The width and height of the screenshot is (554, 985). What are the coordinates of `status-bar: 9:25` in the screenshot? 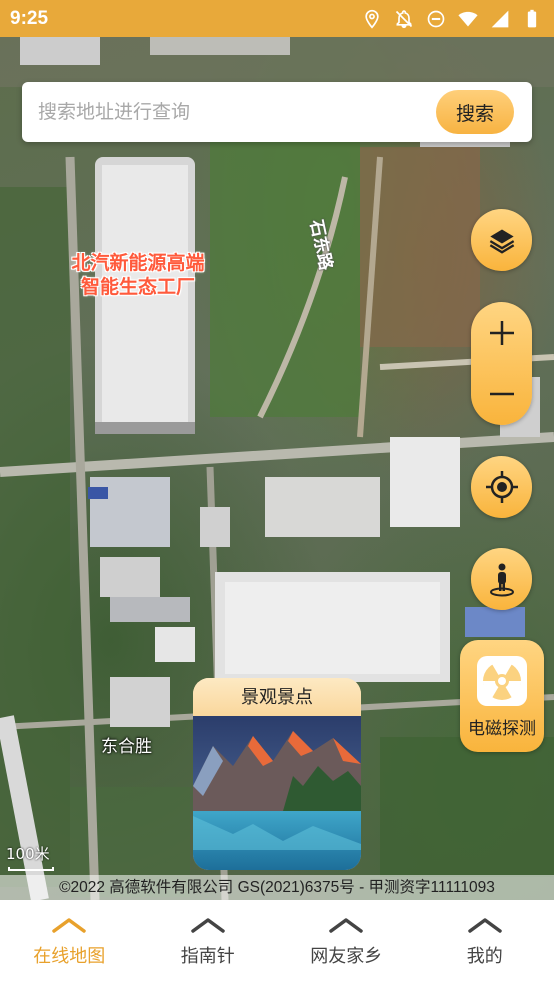 It's located at (277, 18).